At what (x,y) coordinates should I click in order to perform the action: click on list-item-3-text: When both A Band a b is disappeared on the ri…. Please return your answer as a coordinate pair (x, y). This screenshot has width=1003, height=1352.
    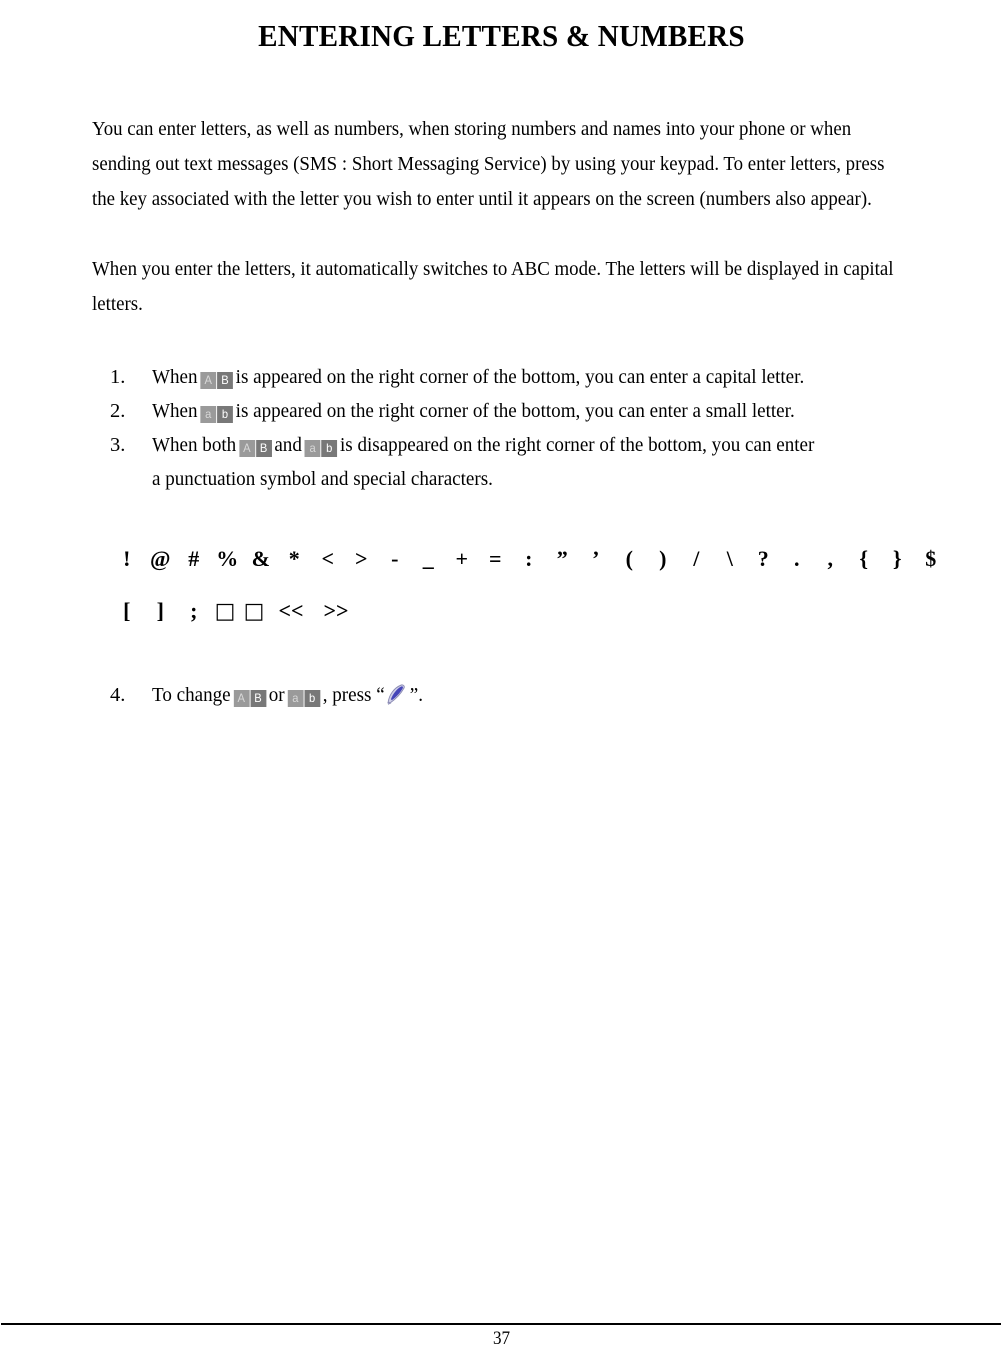
    Looking at the image, I should click on (541, 445).